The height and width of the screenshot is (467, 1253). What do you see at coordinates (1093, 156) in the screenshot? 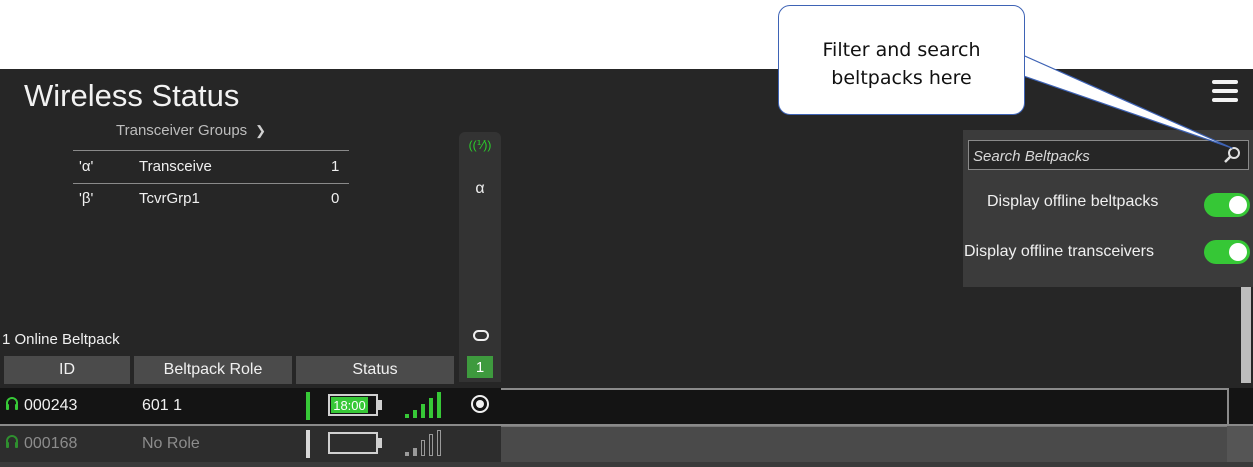
I see `search-input` at bounding box center [1093, 156].